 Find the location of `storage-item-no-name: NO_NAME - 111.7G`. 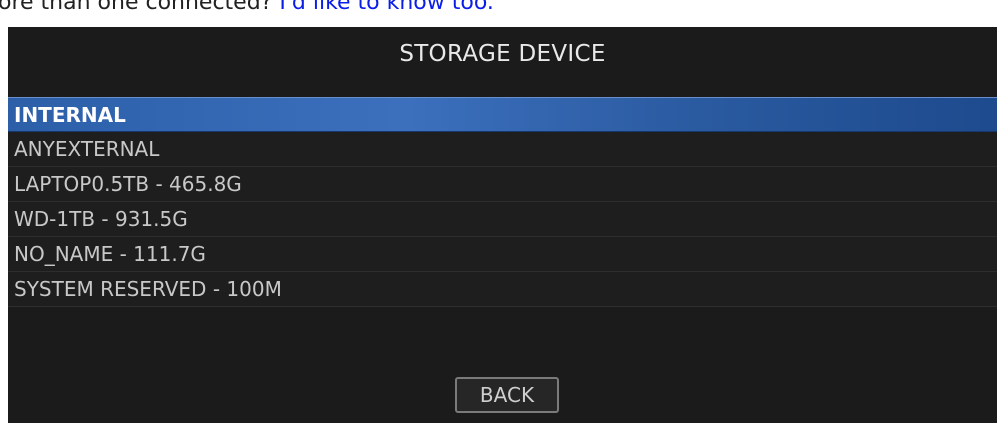

storage-item-no-name: NO_NAME - 111.7G is located at coordinates (502, 254).